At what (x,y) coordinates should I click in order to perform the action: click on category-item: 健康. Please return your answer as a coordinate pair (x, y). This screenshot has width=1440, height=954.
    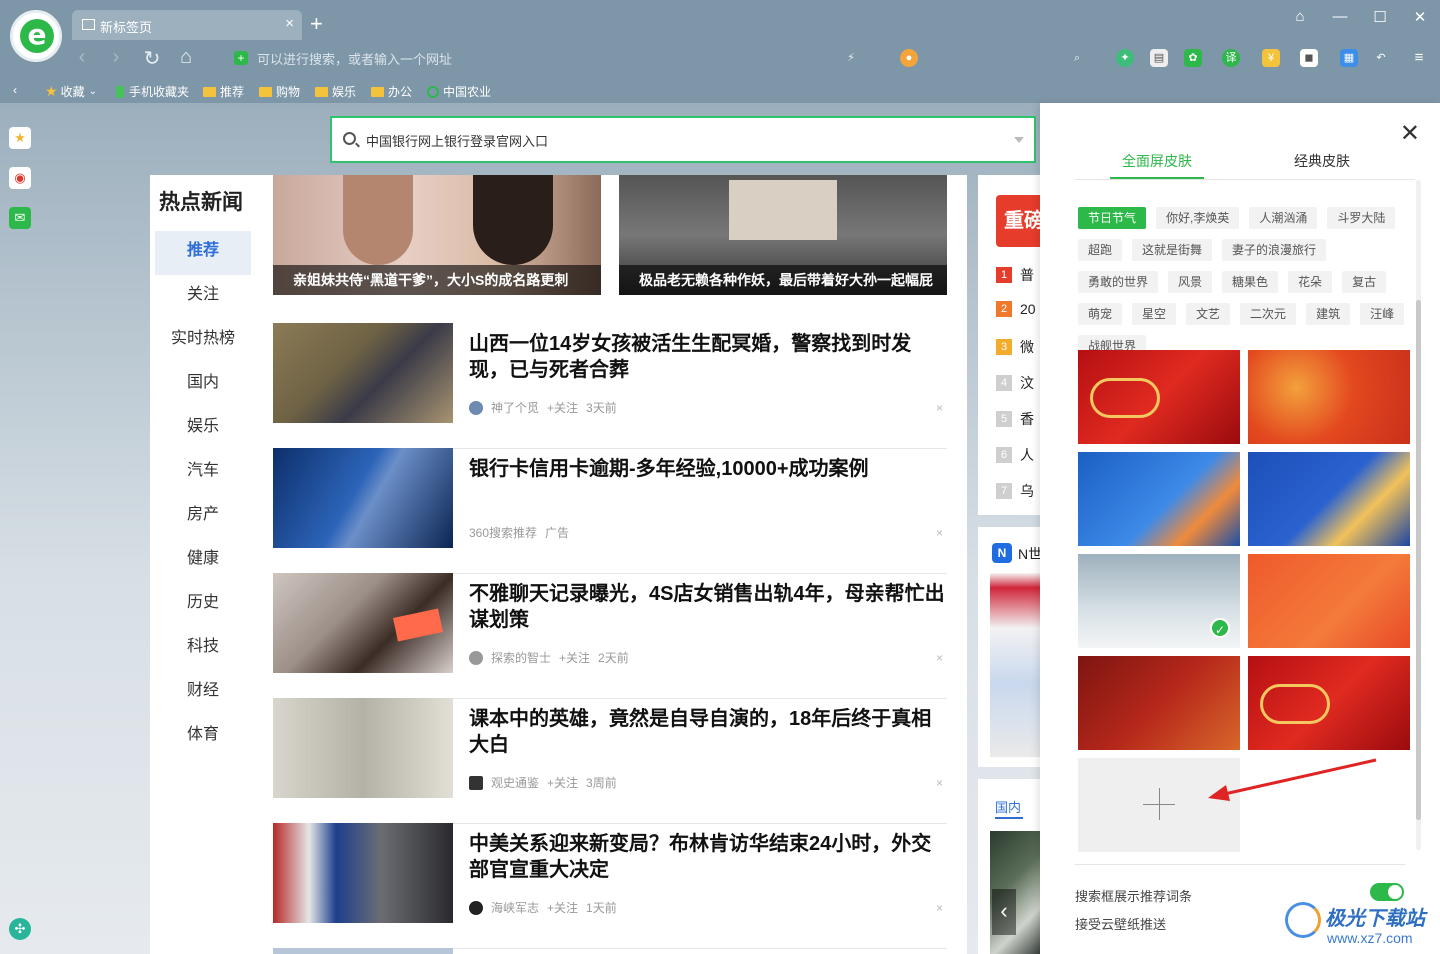
    Looking at the image, I should click on (203, 561).